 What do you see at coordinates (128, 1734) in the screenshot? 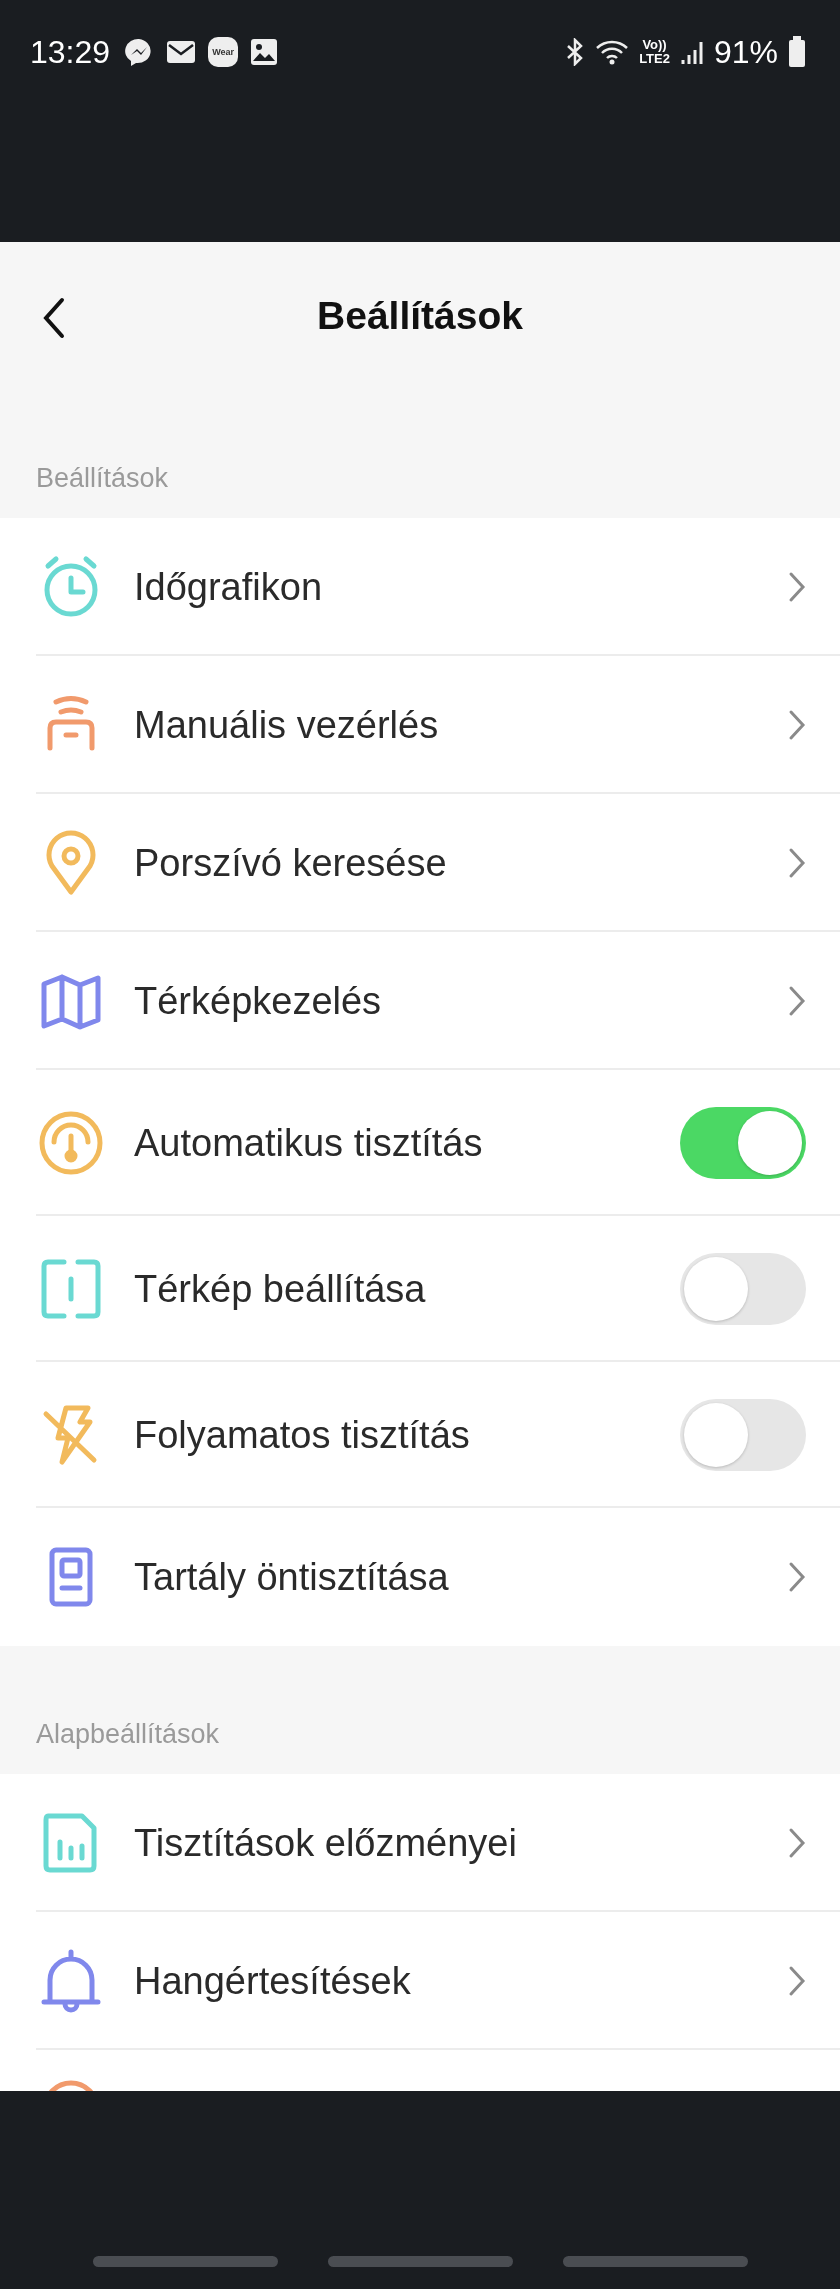
I see `section-title: Alapbeállítások` at bounding box center [128, 1734].